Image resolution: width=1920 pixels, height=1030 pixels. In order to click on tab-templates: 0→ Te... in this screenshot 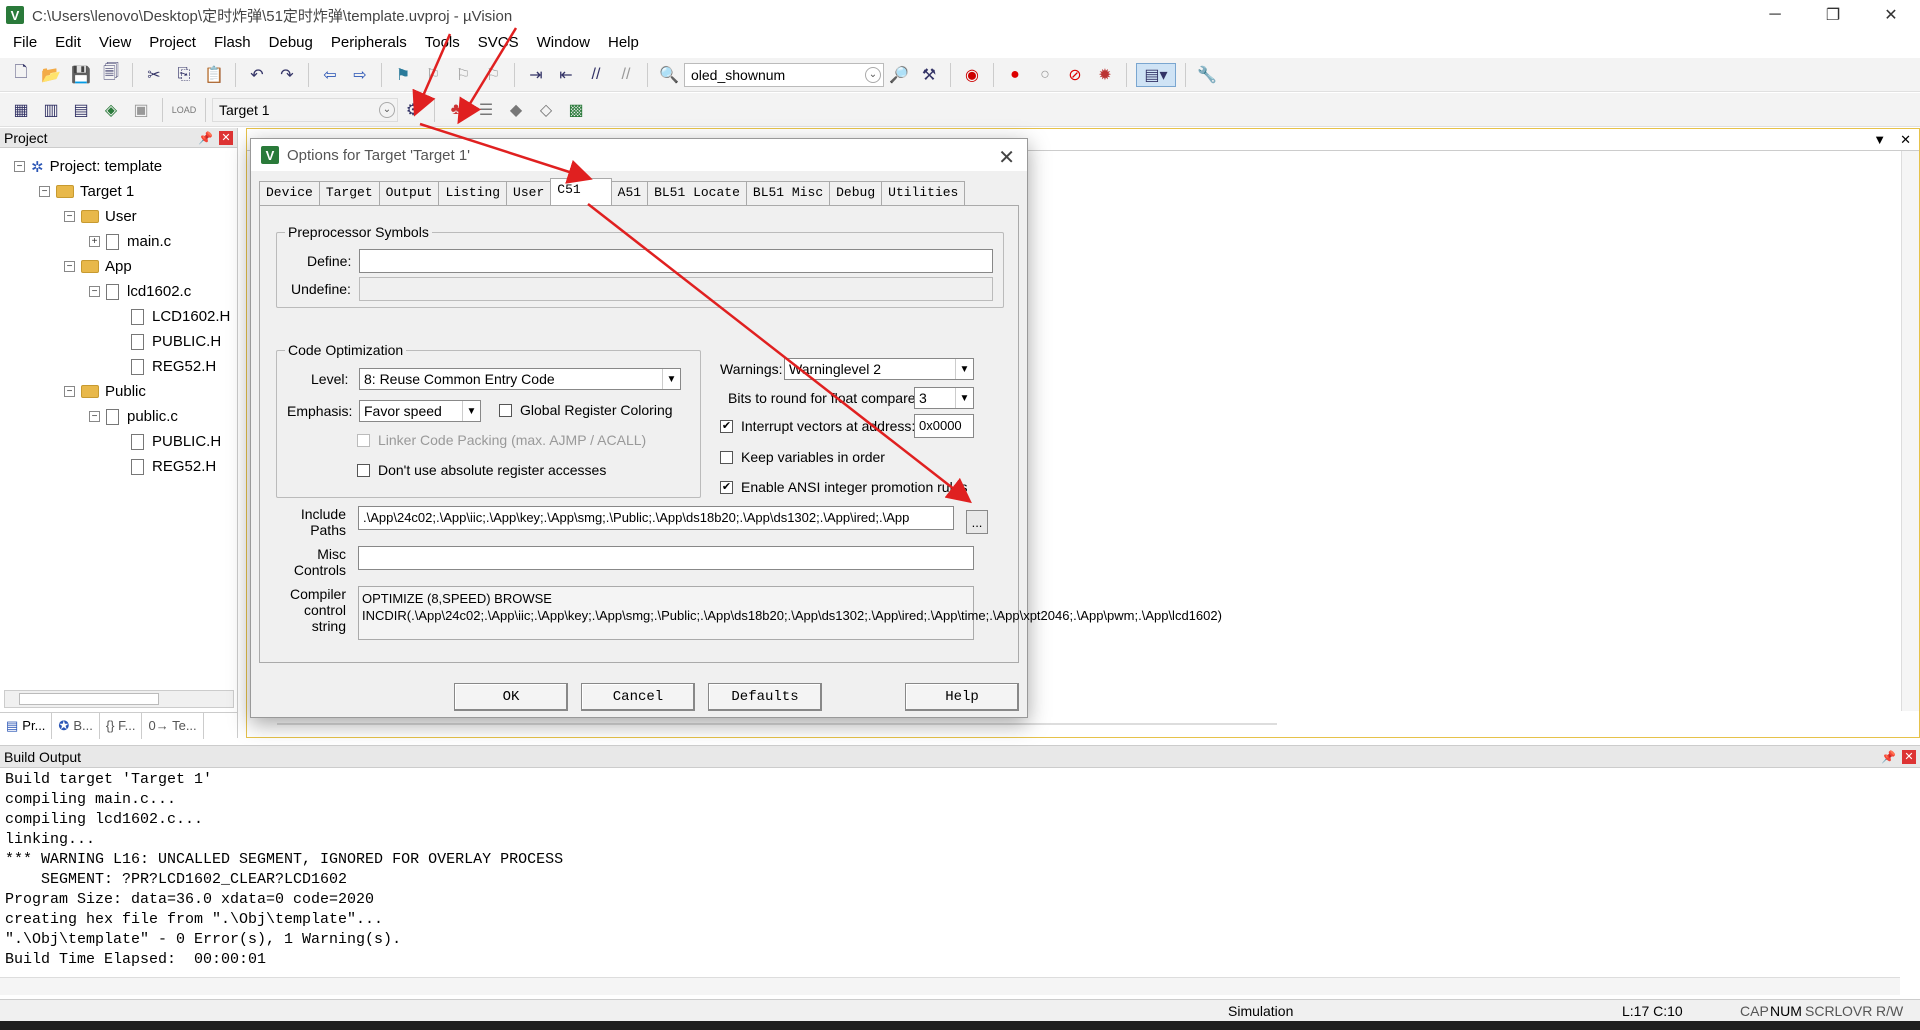, I will do `click(173, 725)`.